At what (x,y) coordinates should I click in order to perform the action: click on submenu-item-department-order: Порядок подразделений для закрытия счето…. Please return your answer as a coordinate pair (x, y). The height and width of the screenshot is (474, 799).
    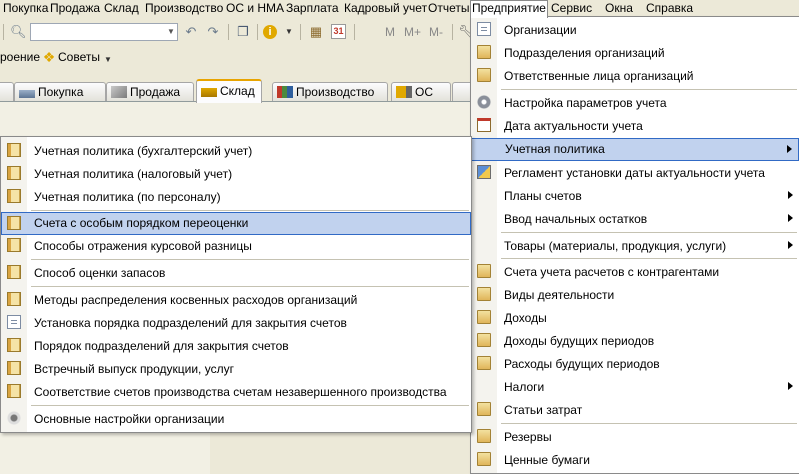
    Looking at the image, I should click on (236, 346).